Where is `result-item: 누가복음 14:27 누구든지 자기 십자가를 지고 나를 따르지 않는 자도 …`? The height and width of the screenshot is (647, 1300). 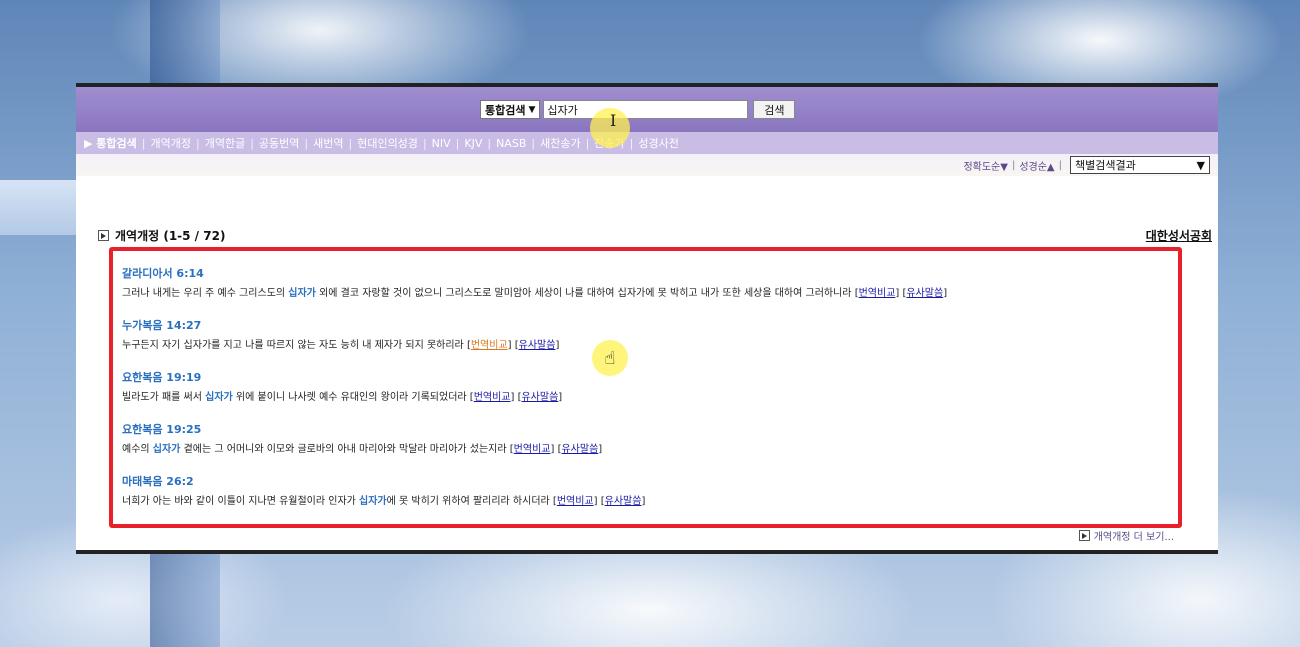 result-item: 누가복음 14:27 누구든지 자기 십자가를 지고 나를 따르지 않는 자도 … is located at coordinates (340, 334).